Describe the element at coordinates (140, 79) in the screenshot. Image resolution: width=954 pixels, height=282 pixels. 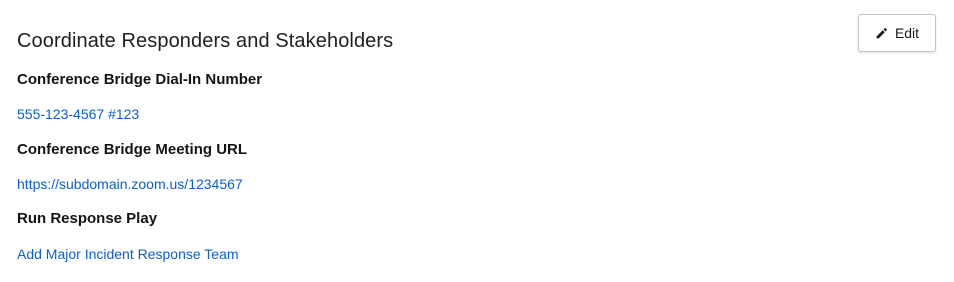
I see `dial-in-number-label: Conference Bridge Dial-In Number` at that location.